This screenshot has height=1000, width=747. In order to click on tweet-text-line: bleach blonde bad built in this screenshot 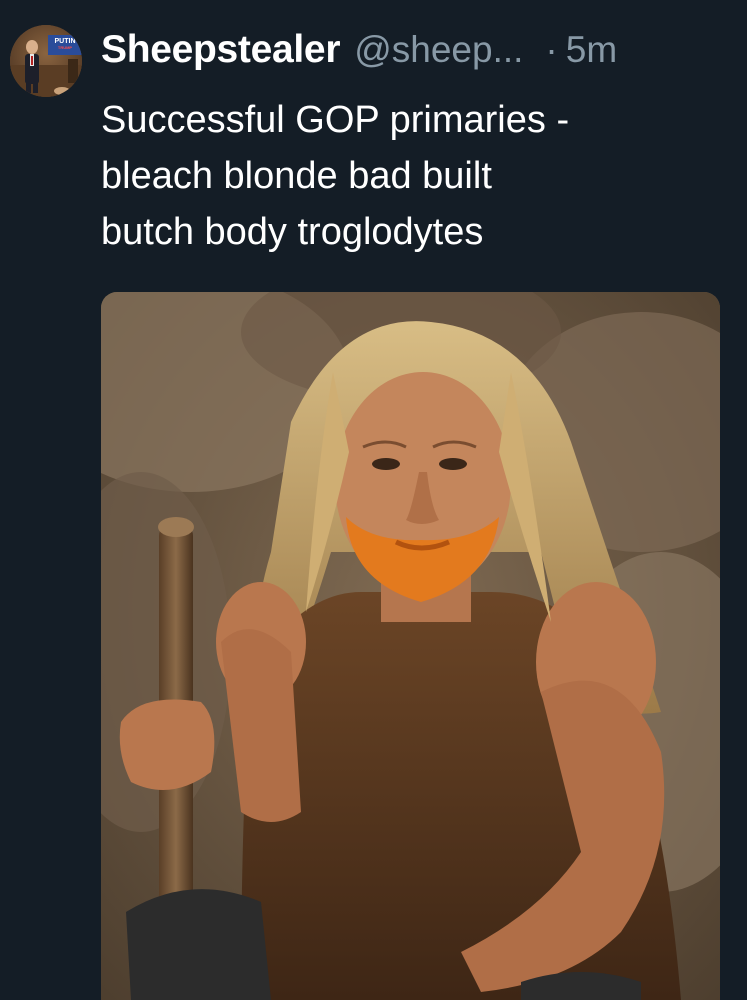, I will do `click(296, 176)`.